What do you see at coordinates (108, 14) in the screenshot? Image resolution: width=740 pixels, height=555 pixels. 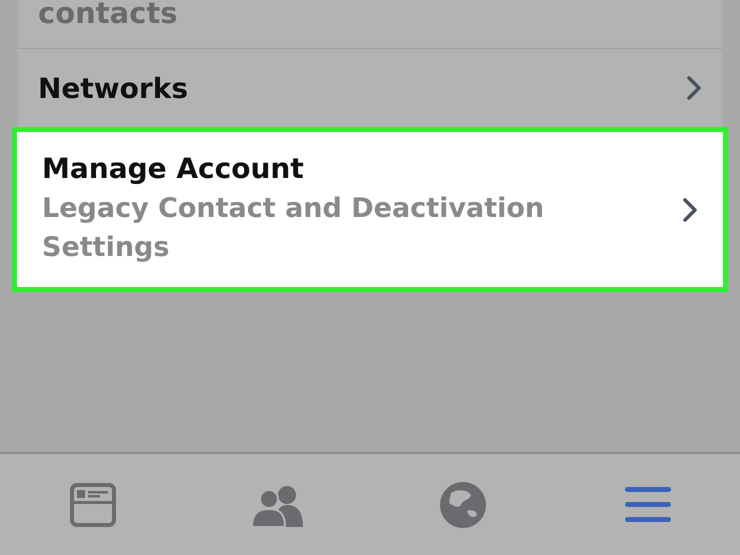 I see `row-title: contacts` at bounding box center [108, 14].